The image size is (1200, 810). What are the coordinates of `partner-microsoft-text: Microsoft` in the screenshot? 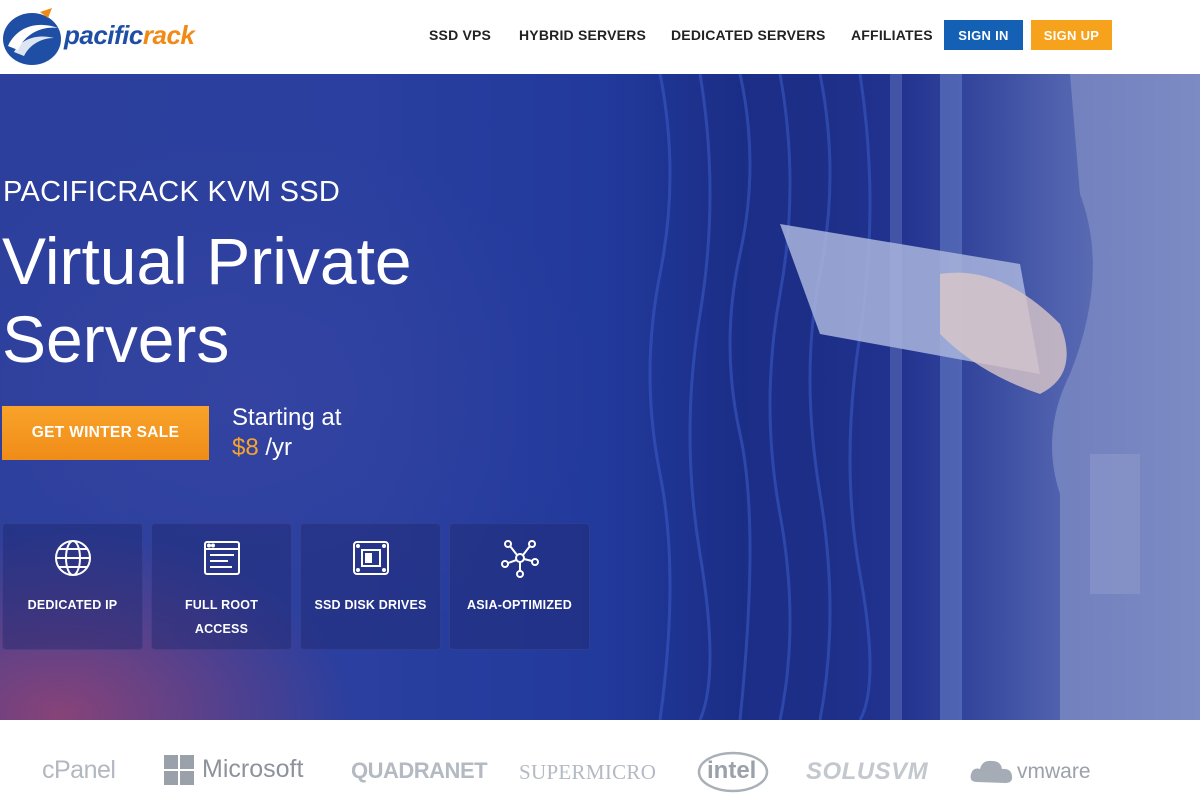 It's located at (253, 769).